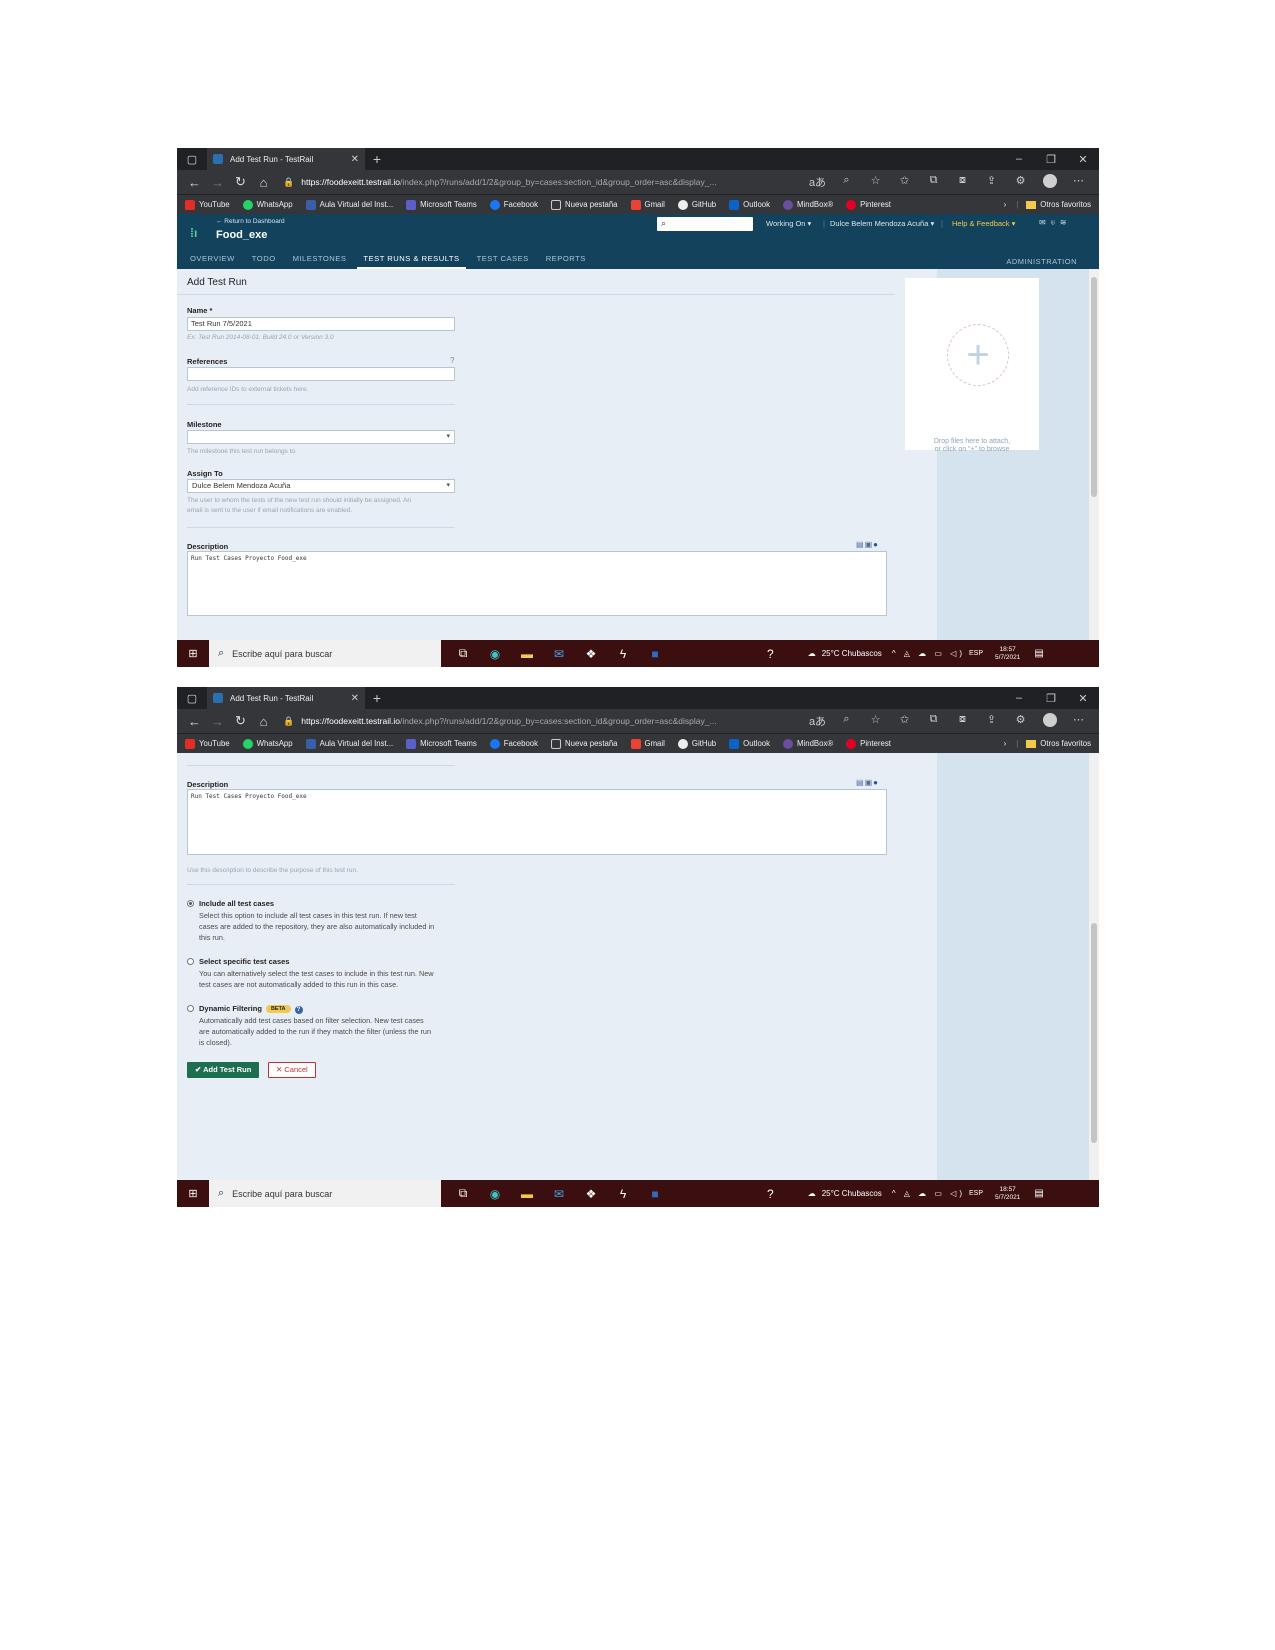 The width and height of the screenshot is (1275, 1650). What do you see at coordinates (452, 360) in the screenshot?
I see `references-help-icon: ?` at bounding box center [452, 360].